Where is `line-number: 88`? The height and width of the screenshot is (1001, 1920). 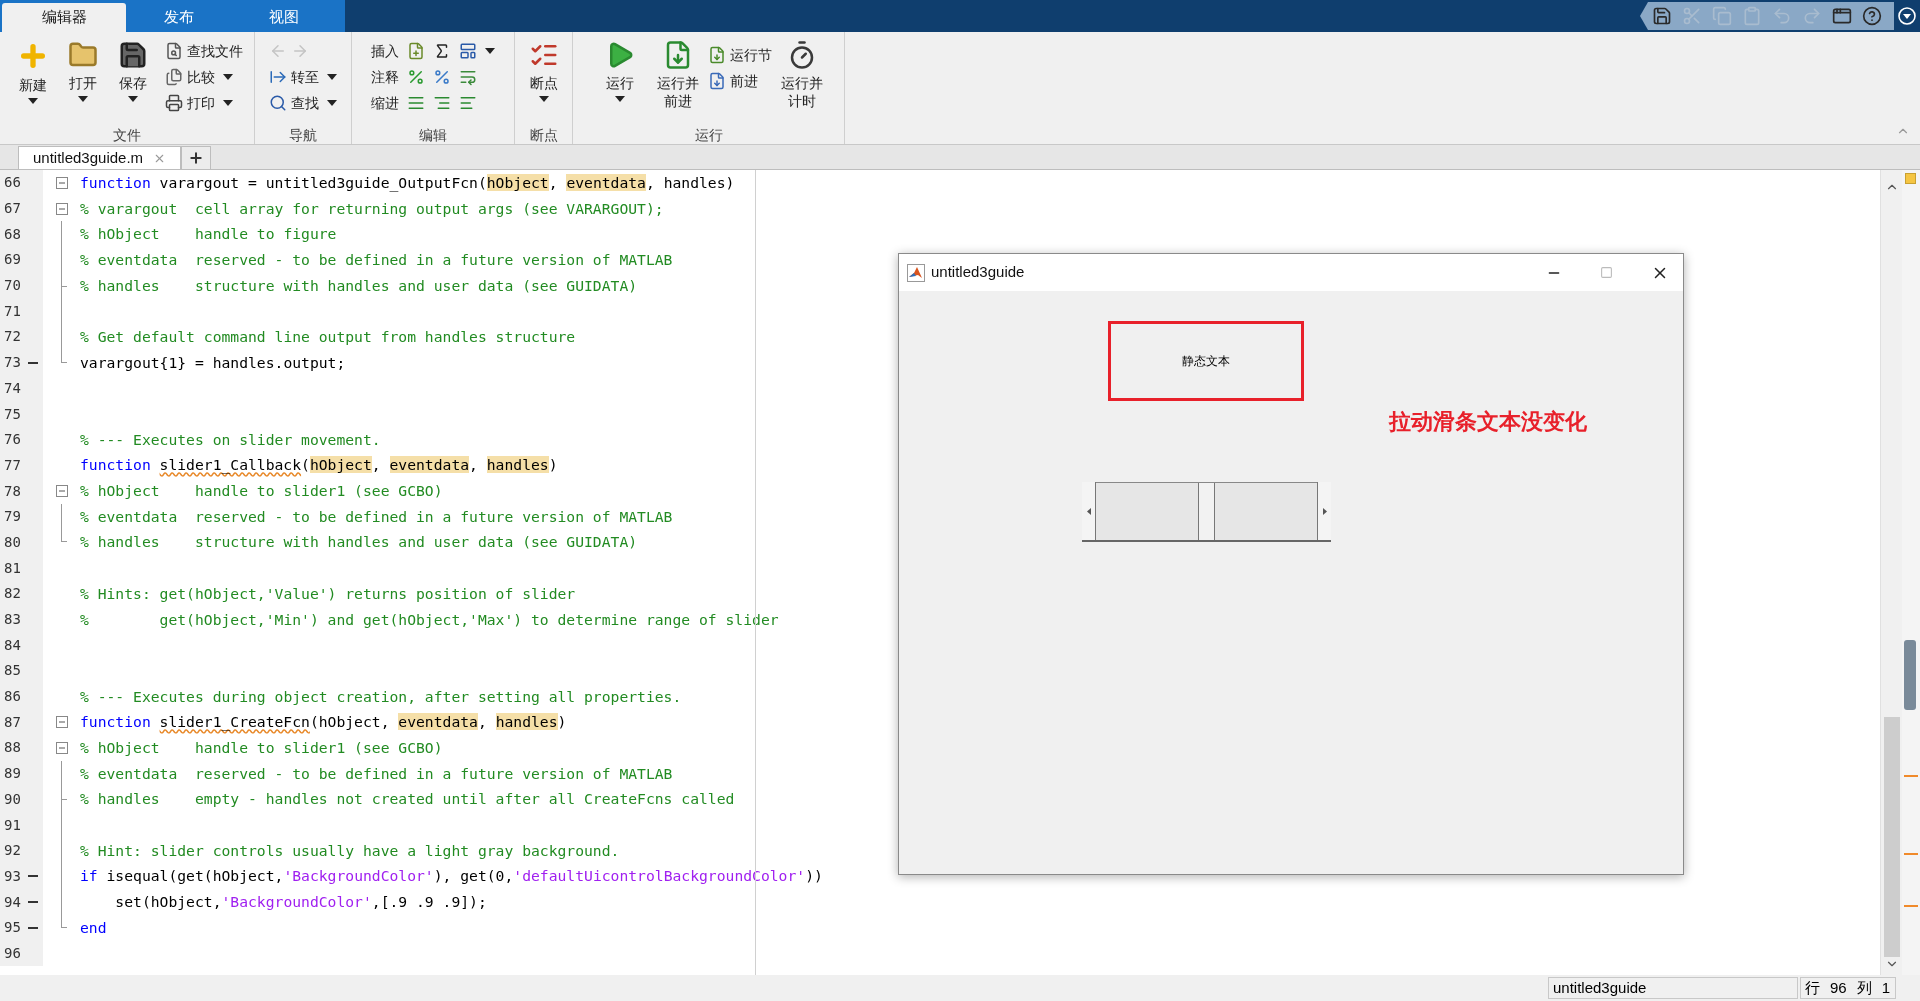
line-number: 88 is located at coordinates (12, 748).